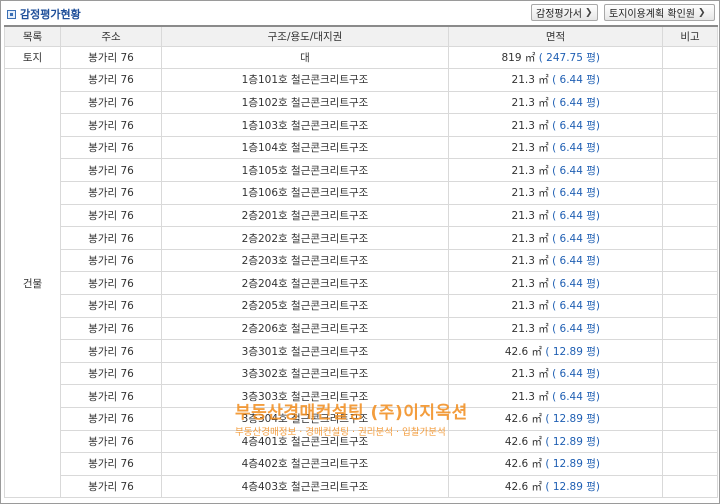 The height and width of the screenshot is (504, 720). What do you see at coordinates (305, 238) in the screenshot?
I see `row-structure: 2층202호 철근콘크리트구조` at bounding box center [305, 238].